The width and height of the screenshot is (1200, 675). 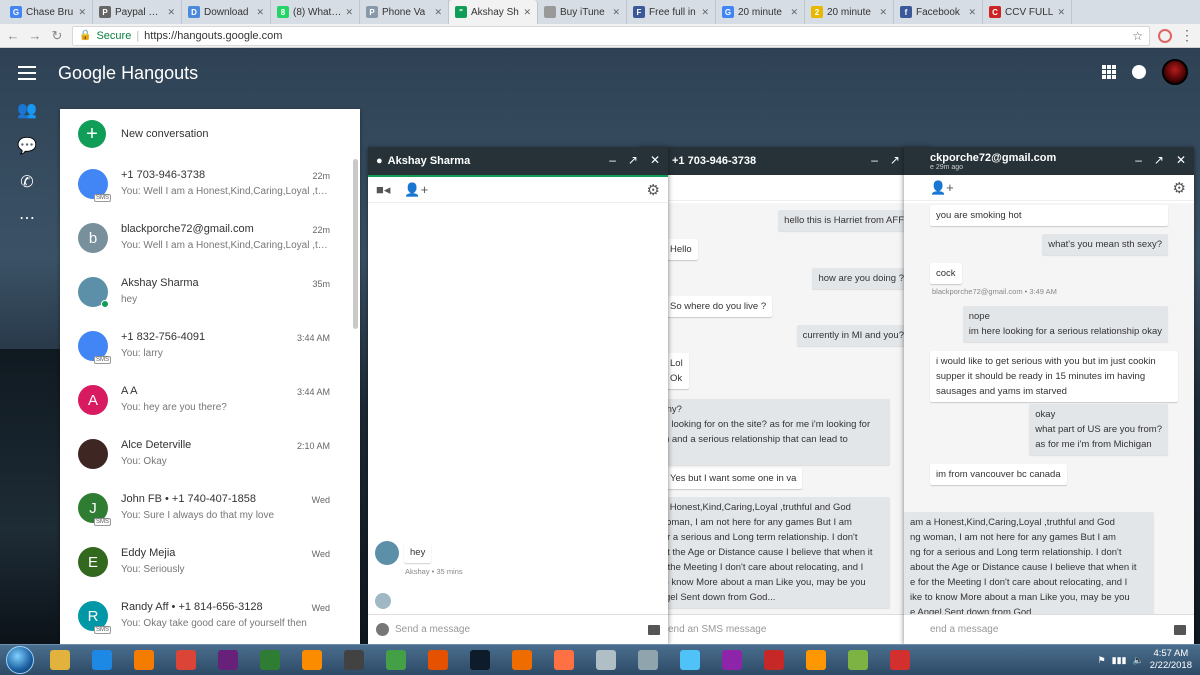 I want to click on start-button, so click(x=20, y=660).